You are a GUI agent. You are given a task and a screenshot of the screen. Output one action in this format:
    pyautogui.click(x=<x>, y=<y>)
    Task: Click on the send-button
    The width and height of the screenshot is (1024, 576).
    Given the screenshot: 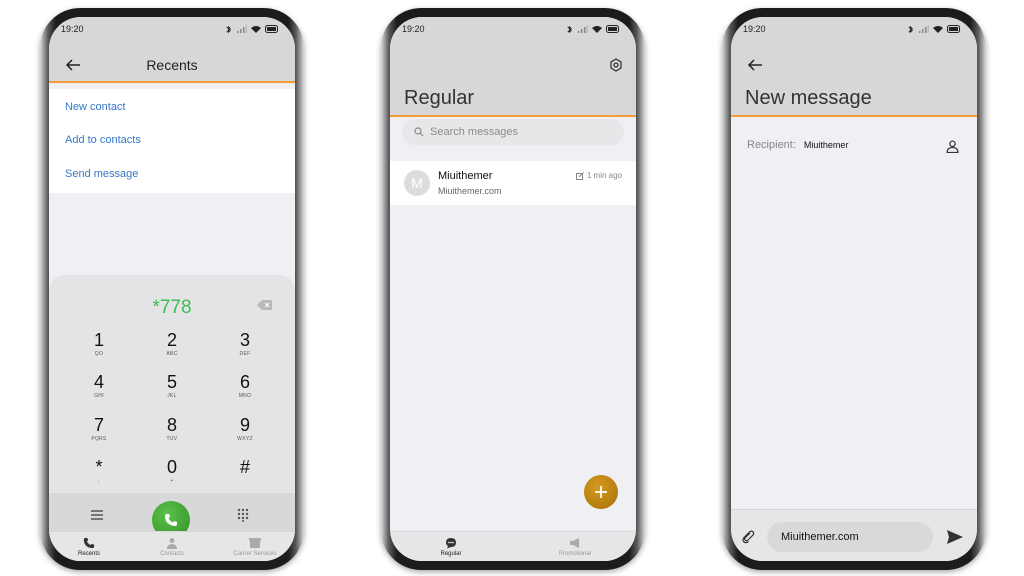 What is the action you would take?
    pyautogui.click(x=955, y=537)
    